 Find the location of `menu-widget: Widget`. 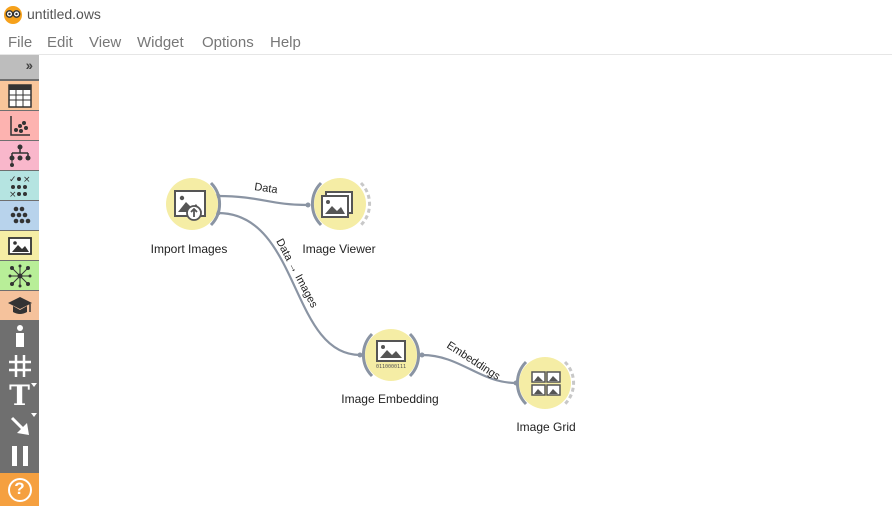

menu-widget: Widget is located at coordinates (160, 42).